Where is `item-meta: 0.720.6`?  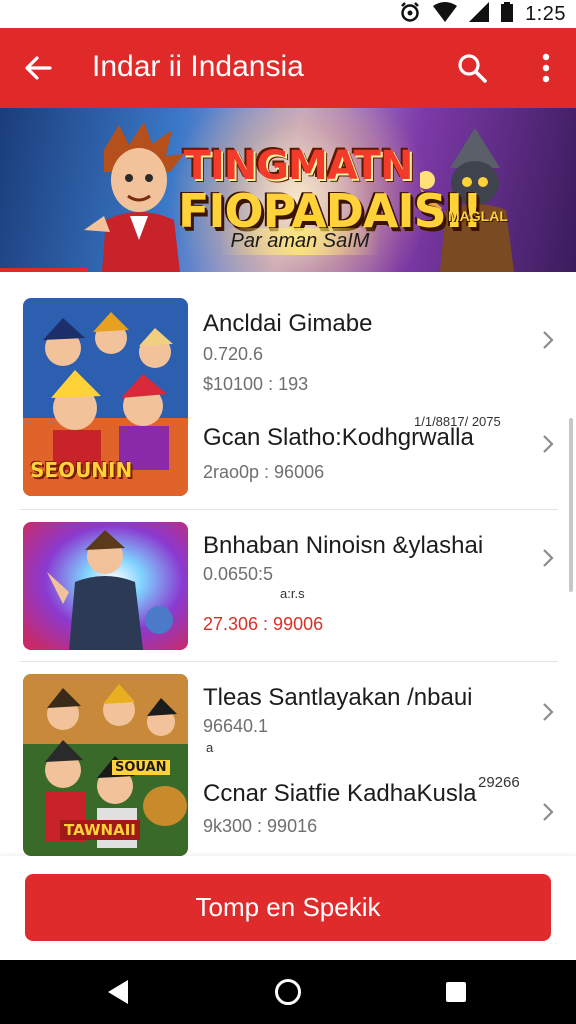 item-meta: 0.720.6 is located at coordinates (233, 354).